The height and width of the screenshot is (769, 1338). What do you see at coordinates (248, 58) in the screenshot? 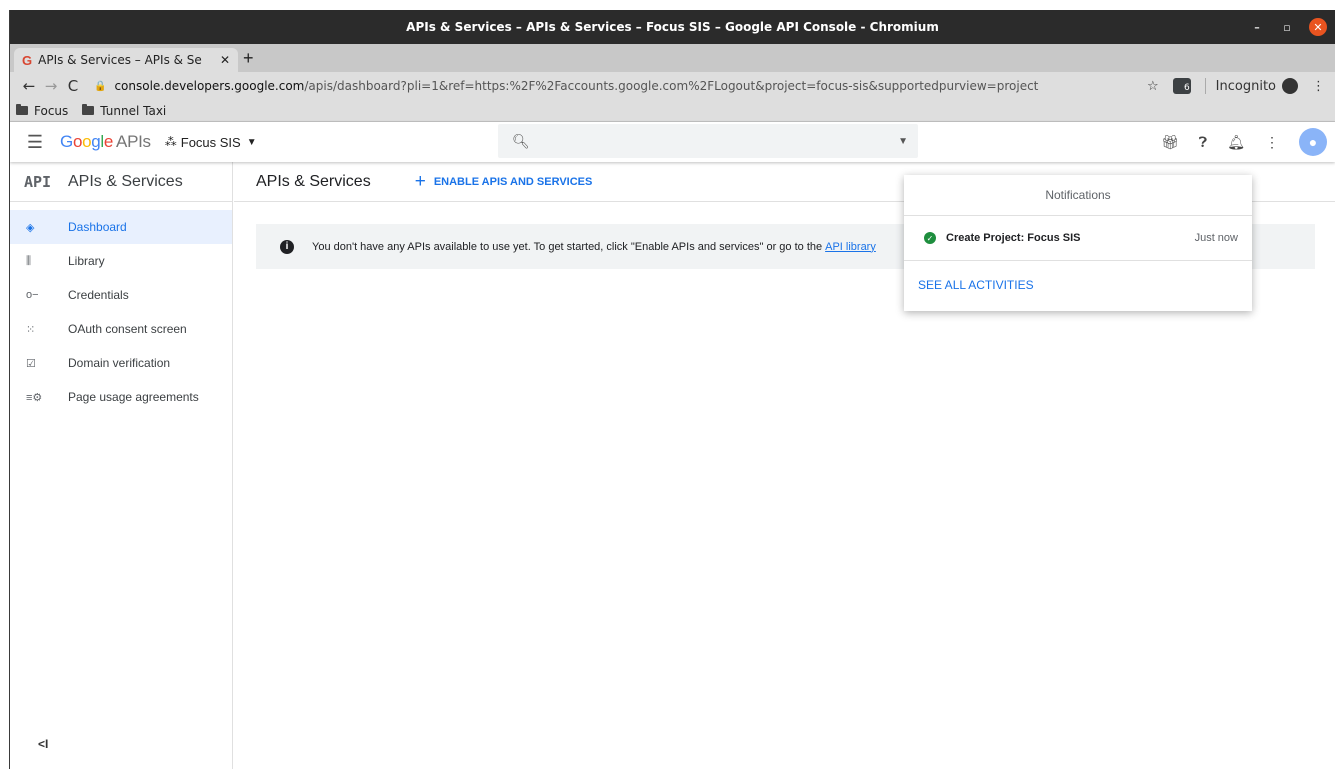
I see `new-tab-button: +` at bounding box center [248, 58].